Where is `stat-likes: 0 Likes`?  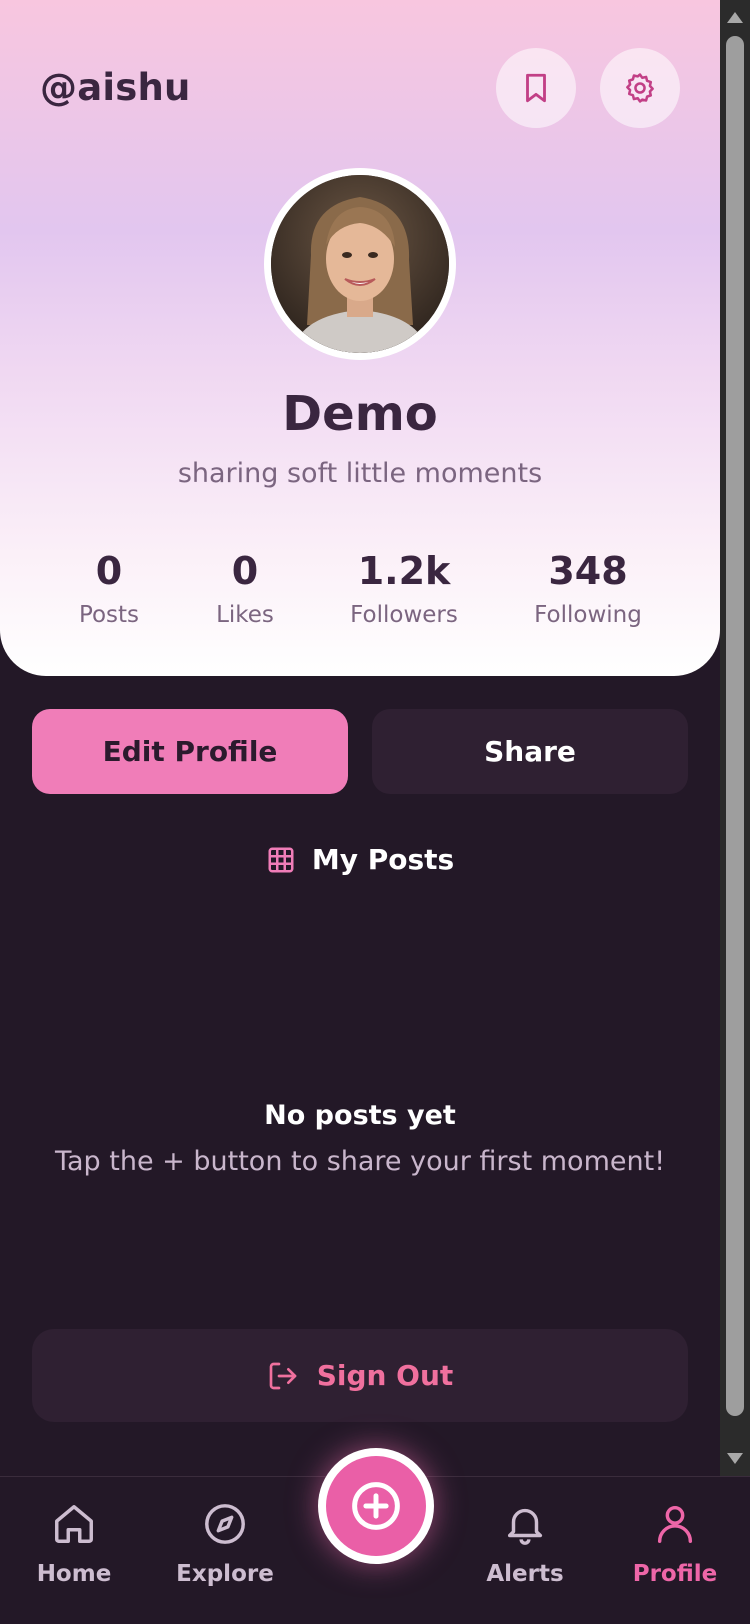
stat-likes: 0 Likes is located at coordinates (245, 588).